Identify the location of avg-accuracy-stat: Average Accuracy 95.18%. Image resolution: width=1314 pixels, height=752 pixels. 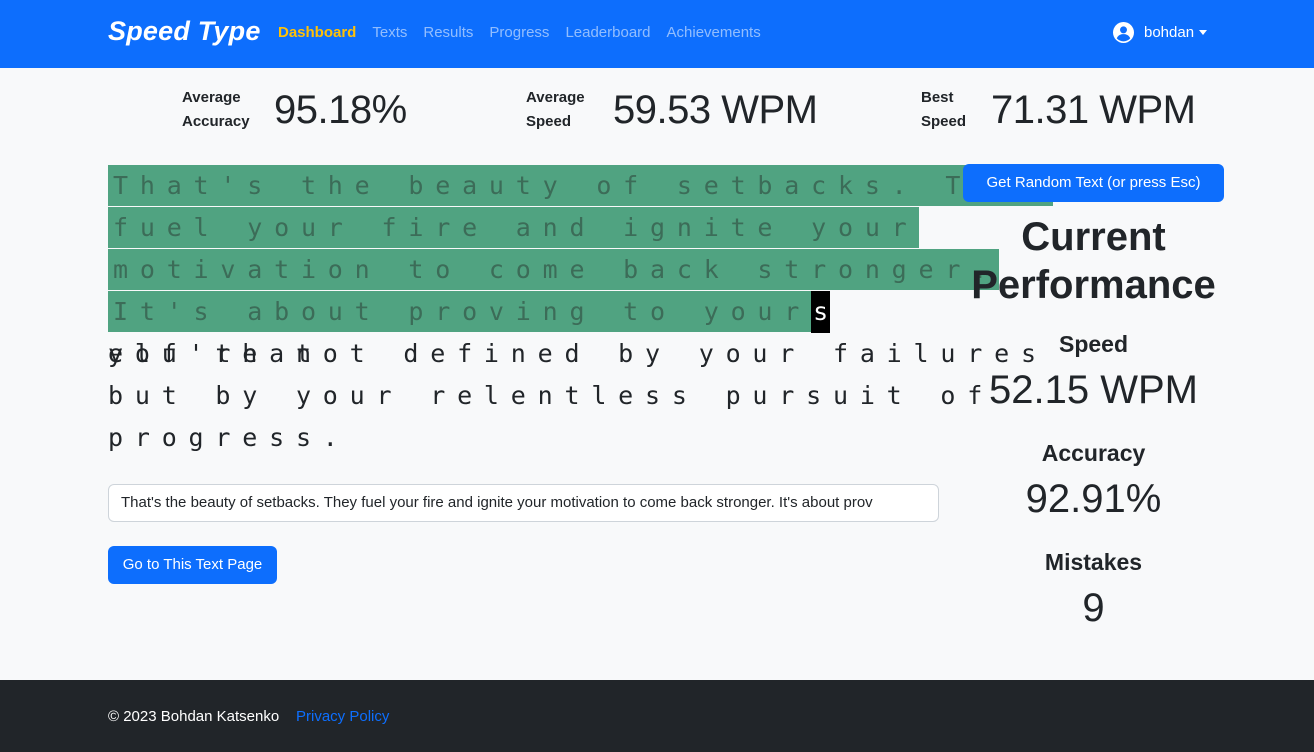
(294, 110).